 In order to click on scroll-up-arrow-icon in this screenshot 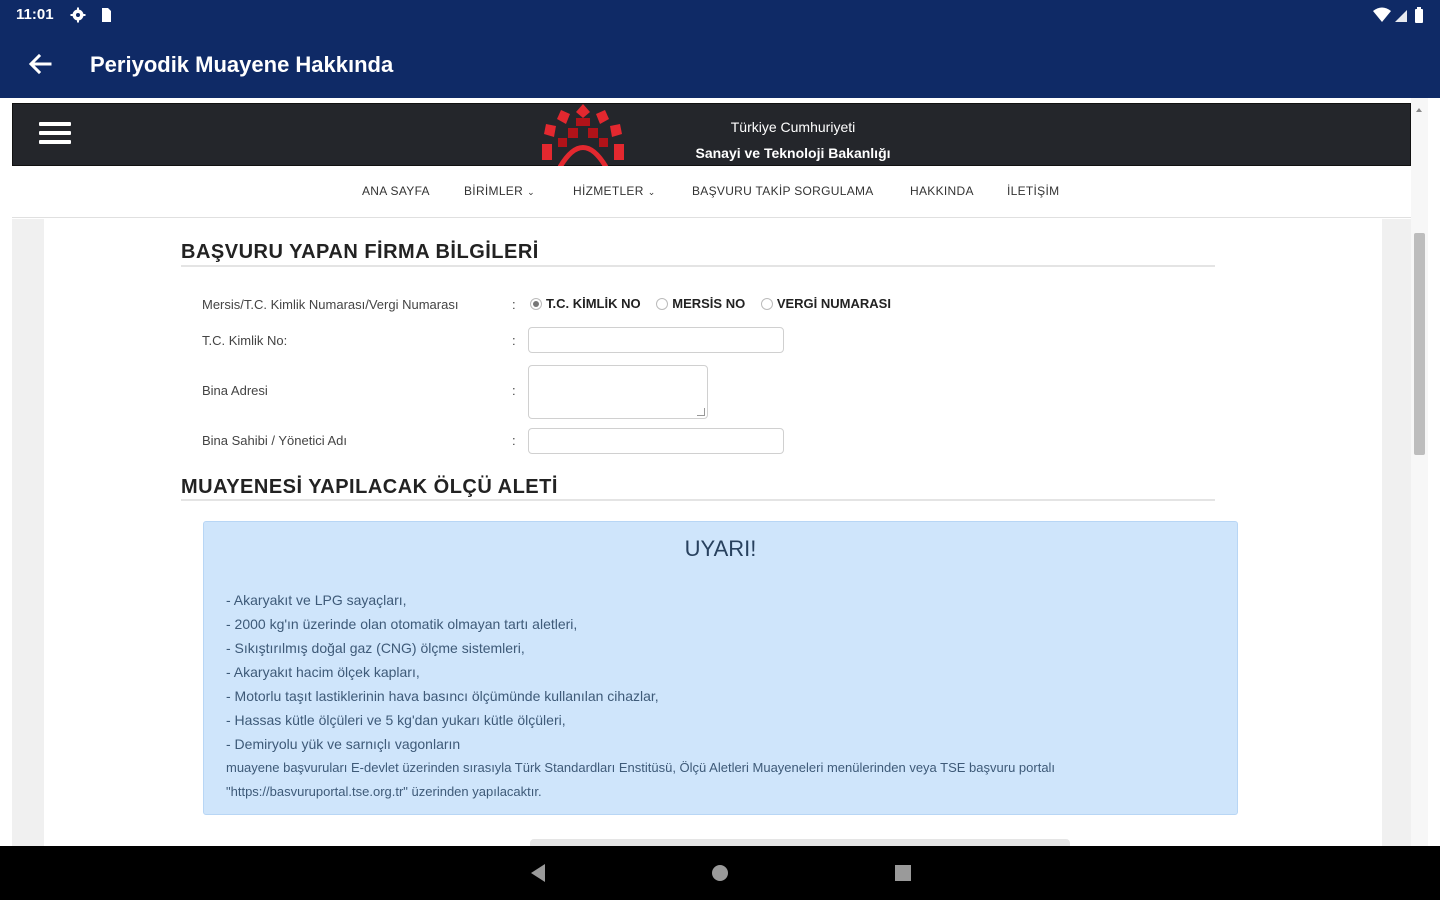, I will do `click(1419, 110)`.